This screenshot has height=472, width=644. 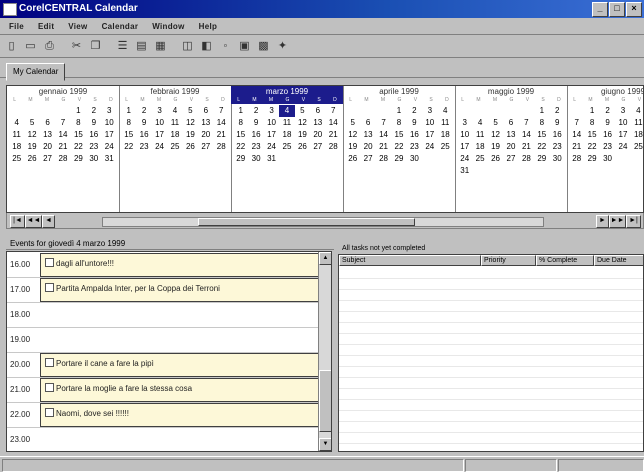 What do you see at coordinates (99, 363) in the screenshot?
I see `event-item: Portare il cane a fare la pipì` at bounding box center [99, 363].